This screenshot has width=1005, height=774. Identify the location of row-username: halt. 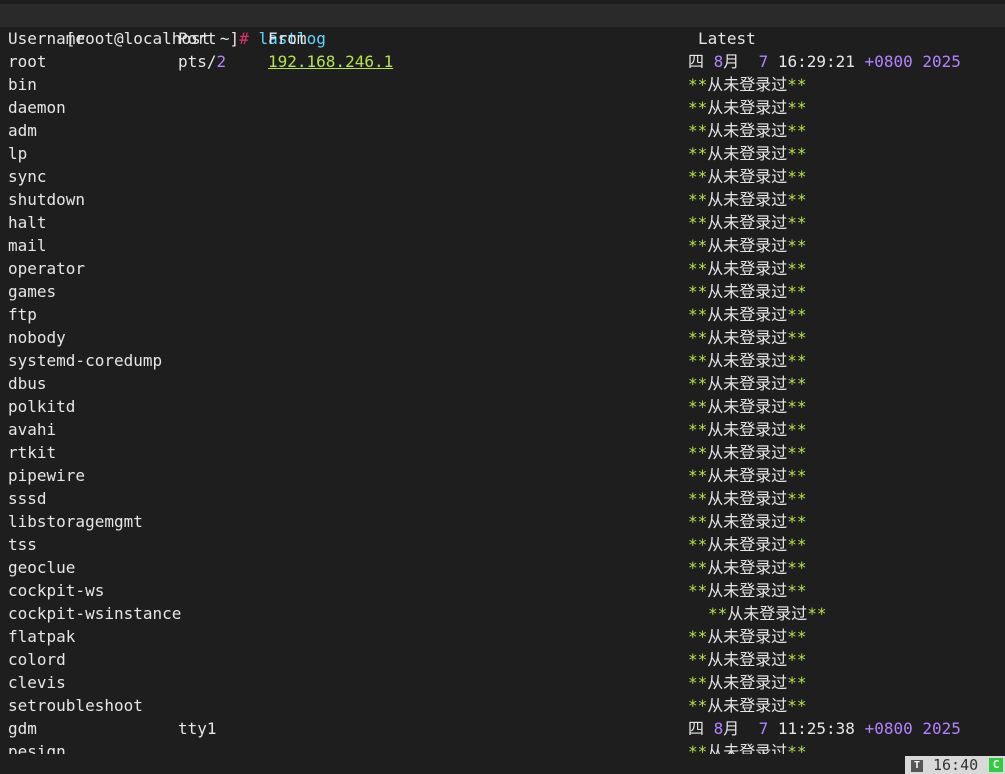
(27, 222).